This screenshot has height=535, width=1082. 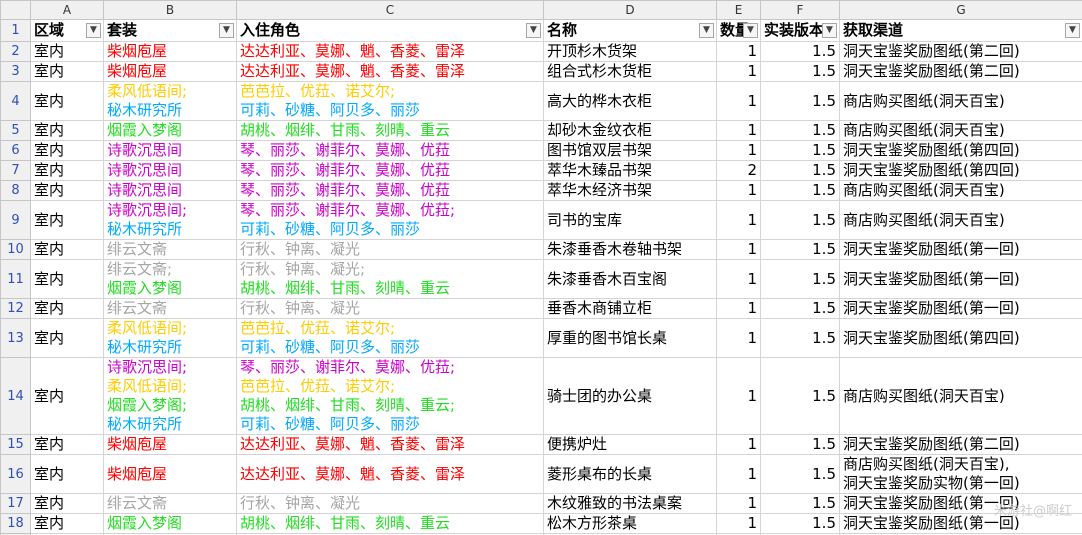 What do you see at coordinates (738, 170) in the screenshot?
I see `cell-quantity: 2` at bounding box center [738, 170].